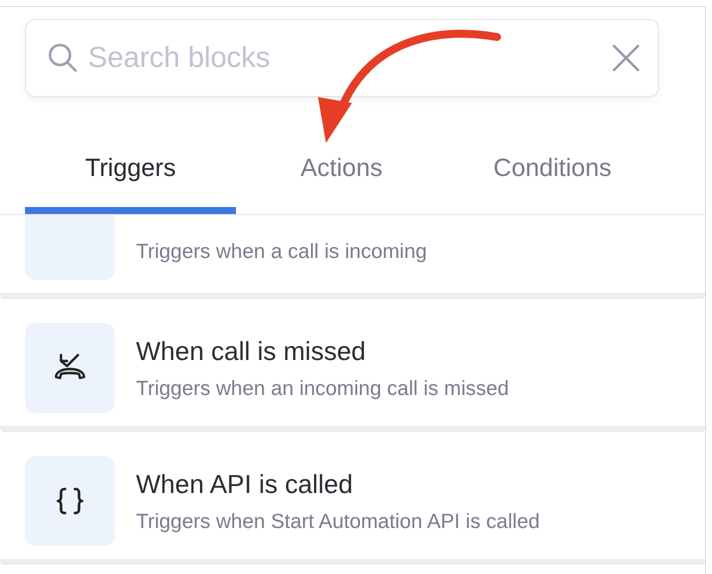 This screenshot has height=574, width=712. What do you see at coordinates (626, 58) in the screenshot?
I see `close-icon` at bounding box center [626, 58].